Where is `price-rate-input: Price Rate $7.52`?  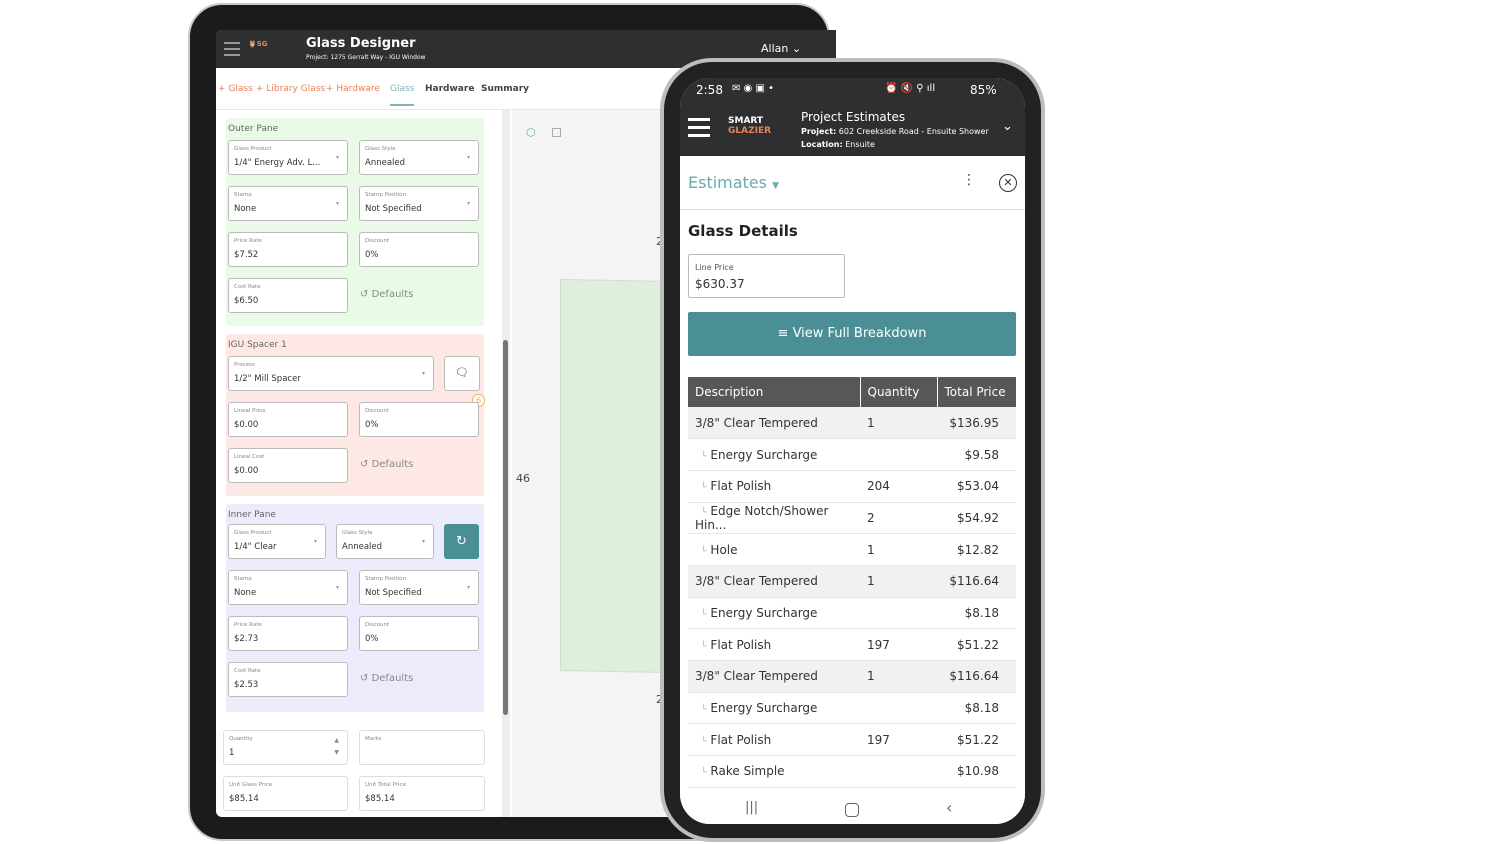
price-rate-input: Price Rate $7.52 is located at coordinates (288, 249).